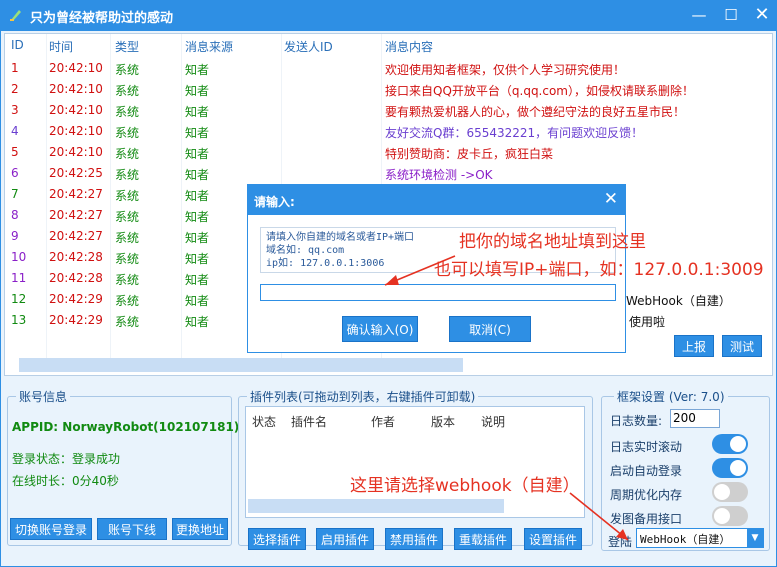  Describe the element at coordinates (552, 242) in the screenshot. I see `annotation-domain-hint: 把你的域名地址填到这里` at that location.